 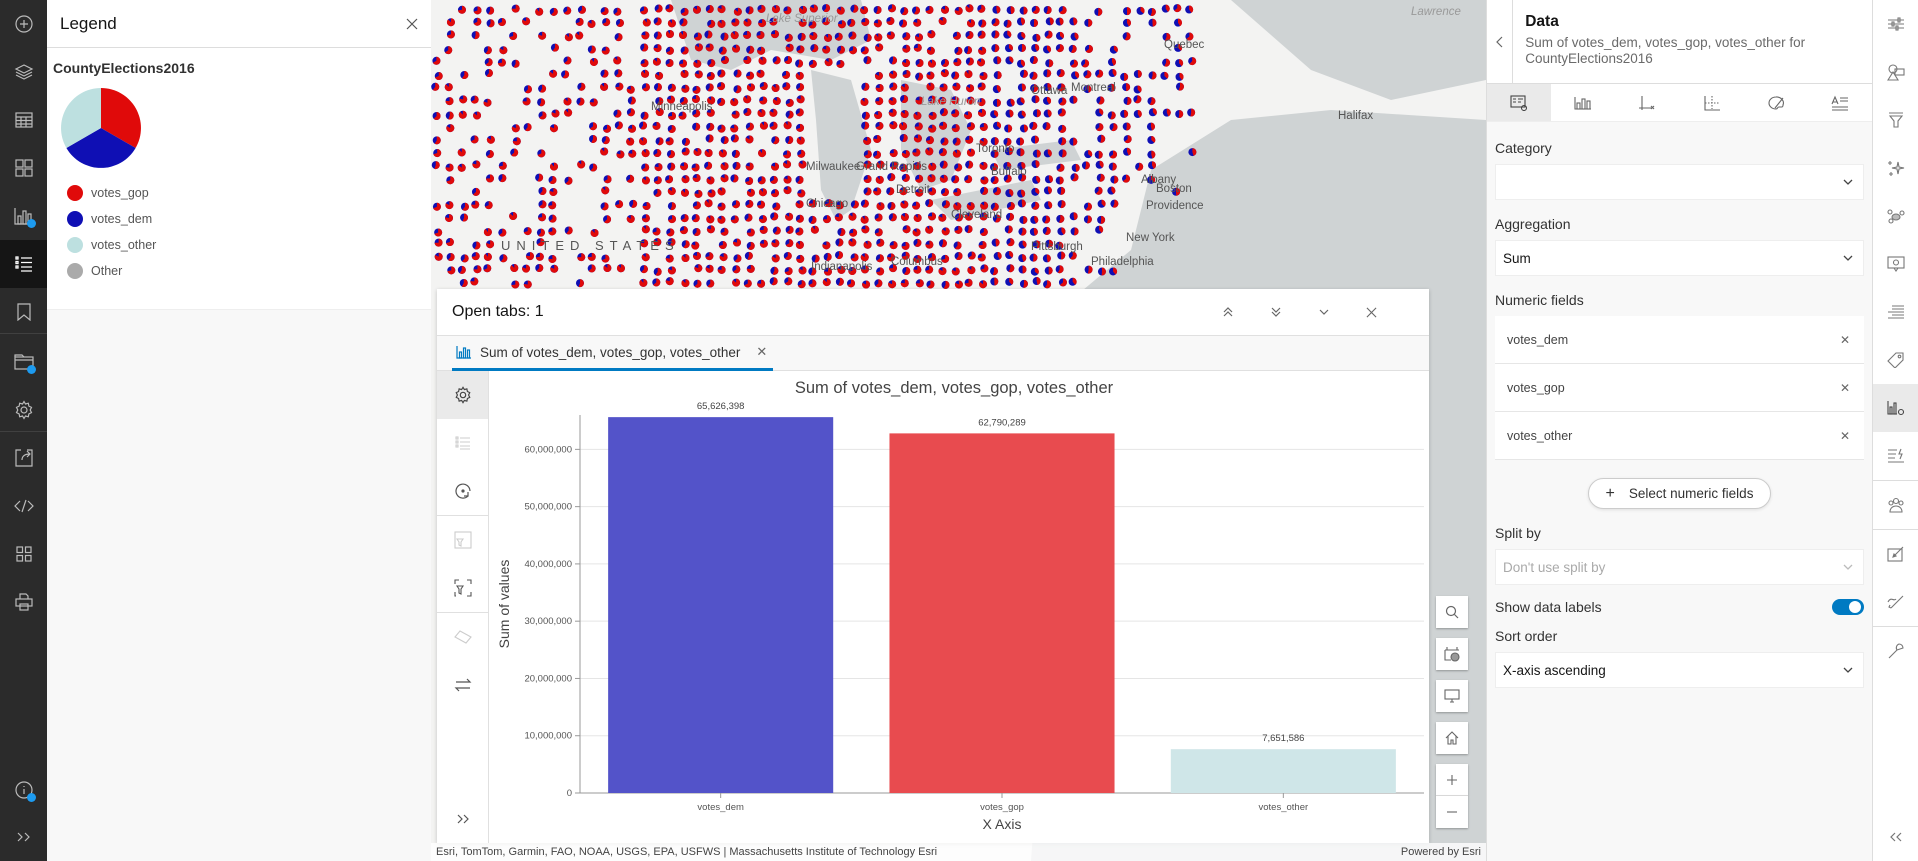 I want to click on tab-formatting, so click(x=1776, y=102).